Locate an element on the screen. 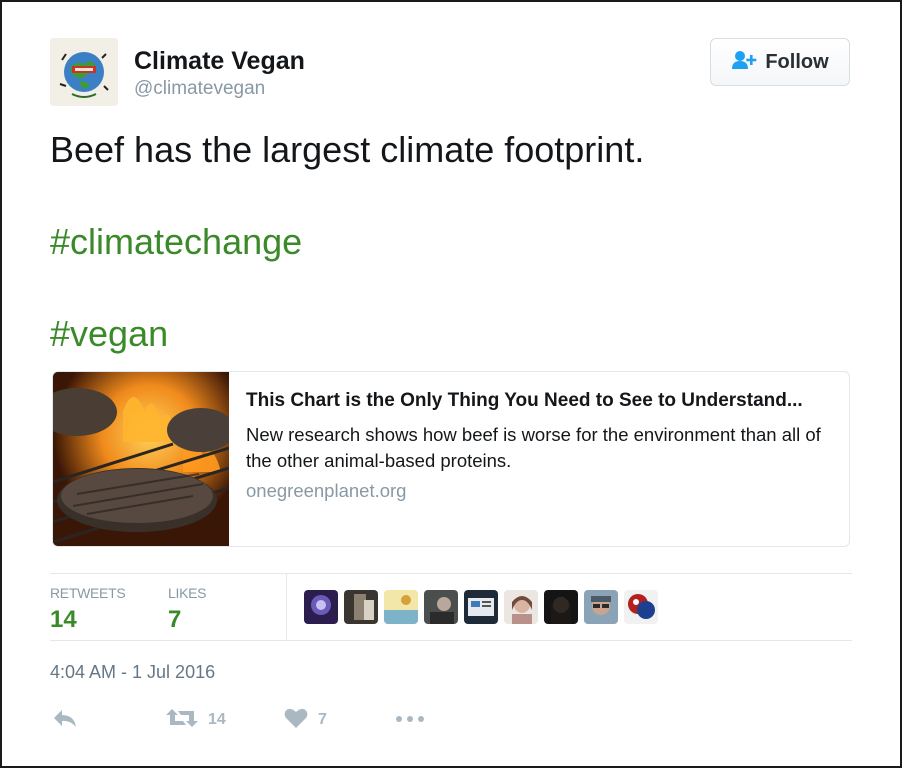  like-button: 7 is located at coordinates (305, 720).